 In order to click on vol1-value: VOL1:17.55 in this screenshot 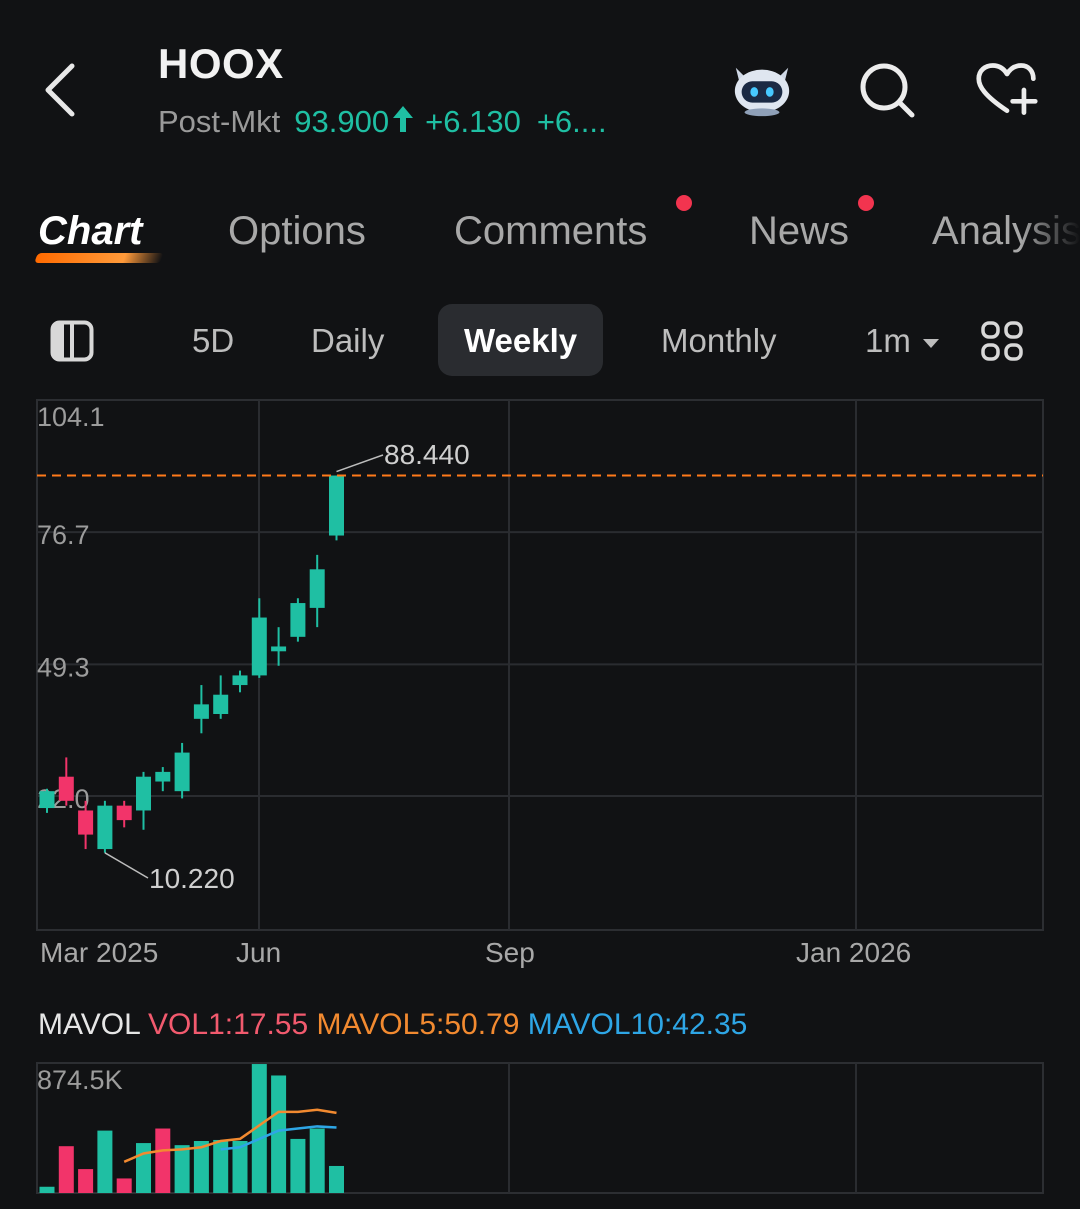, I will do `click(228, 1024)`.